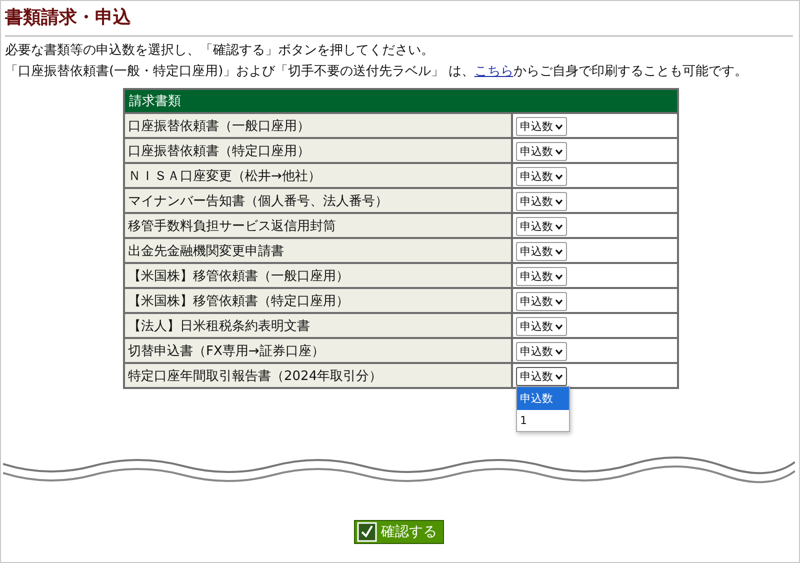 This screenshot has width=800, height=563. What do you see at coordinates (318, 300) in the screenshot?
I see `document-name: 【米国株】移管依頼書（特定口座用）` at bounding box center [318, 300].